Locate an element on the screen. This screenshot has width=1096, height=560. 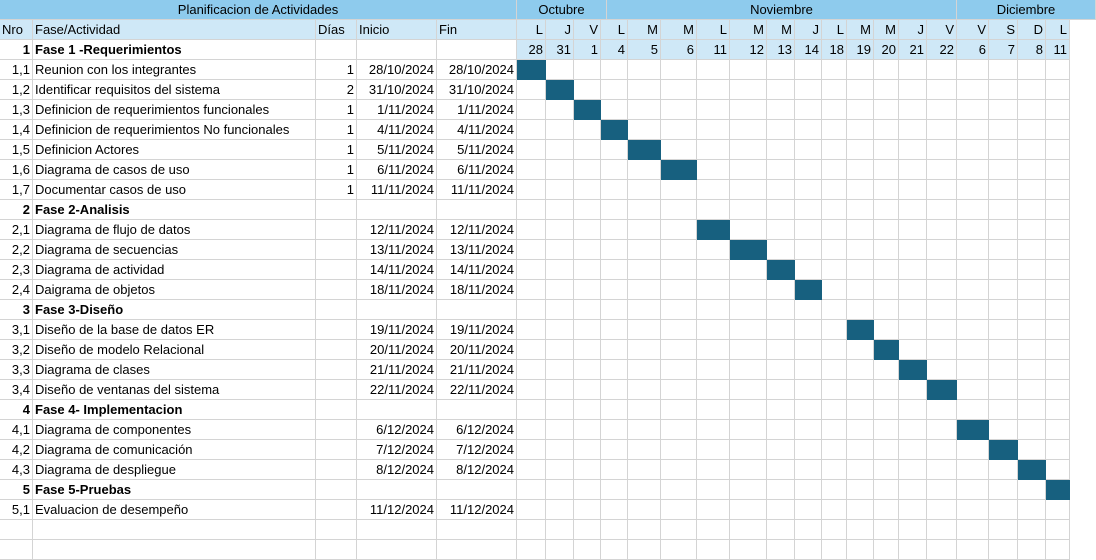
row-activity-name: Definicion de requerimientos funcionales is located at coordinates (174, 110).